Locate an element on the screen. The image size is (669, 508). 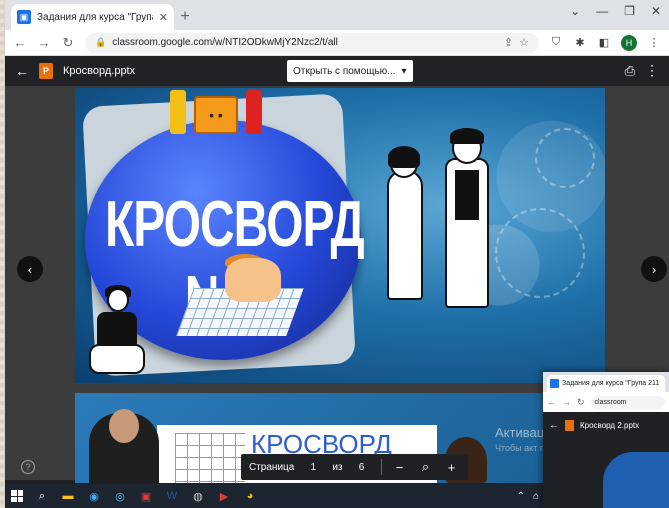
tab-title: Задания для курса "Група 211 В is located at coordinates (95, 17).